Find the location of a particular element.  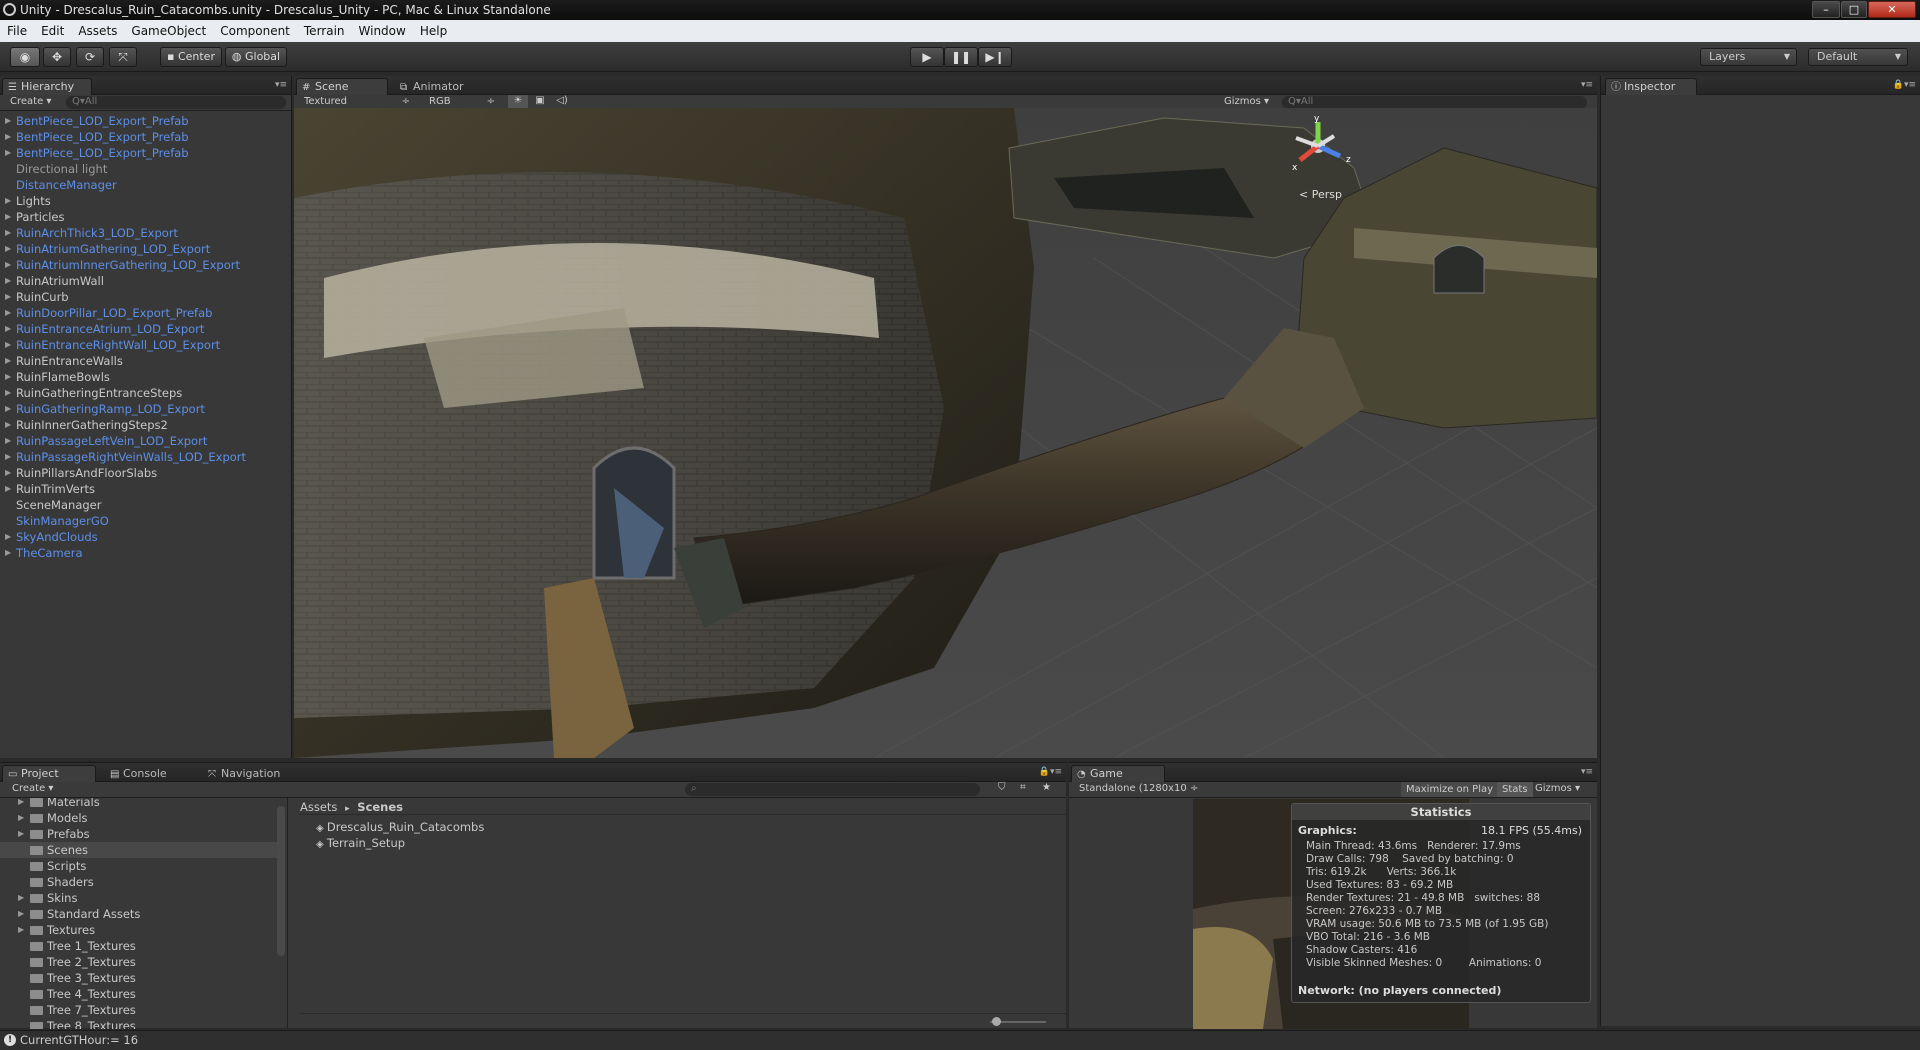

menu-edit: Edit is located at coordinates (52, 31).